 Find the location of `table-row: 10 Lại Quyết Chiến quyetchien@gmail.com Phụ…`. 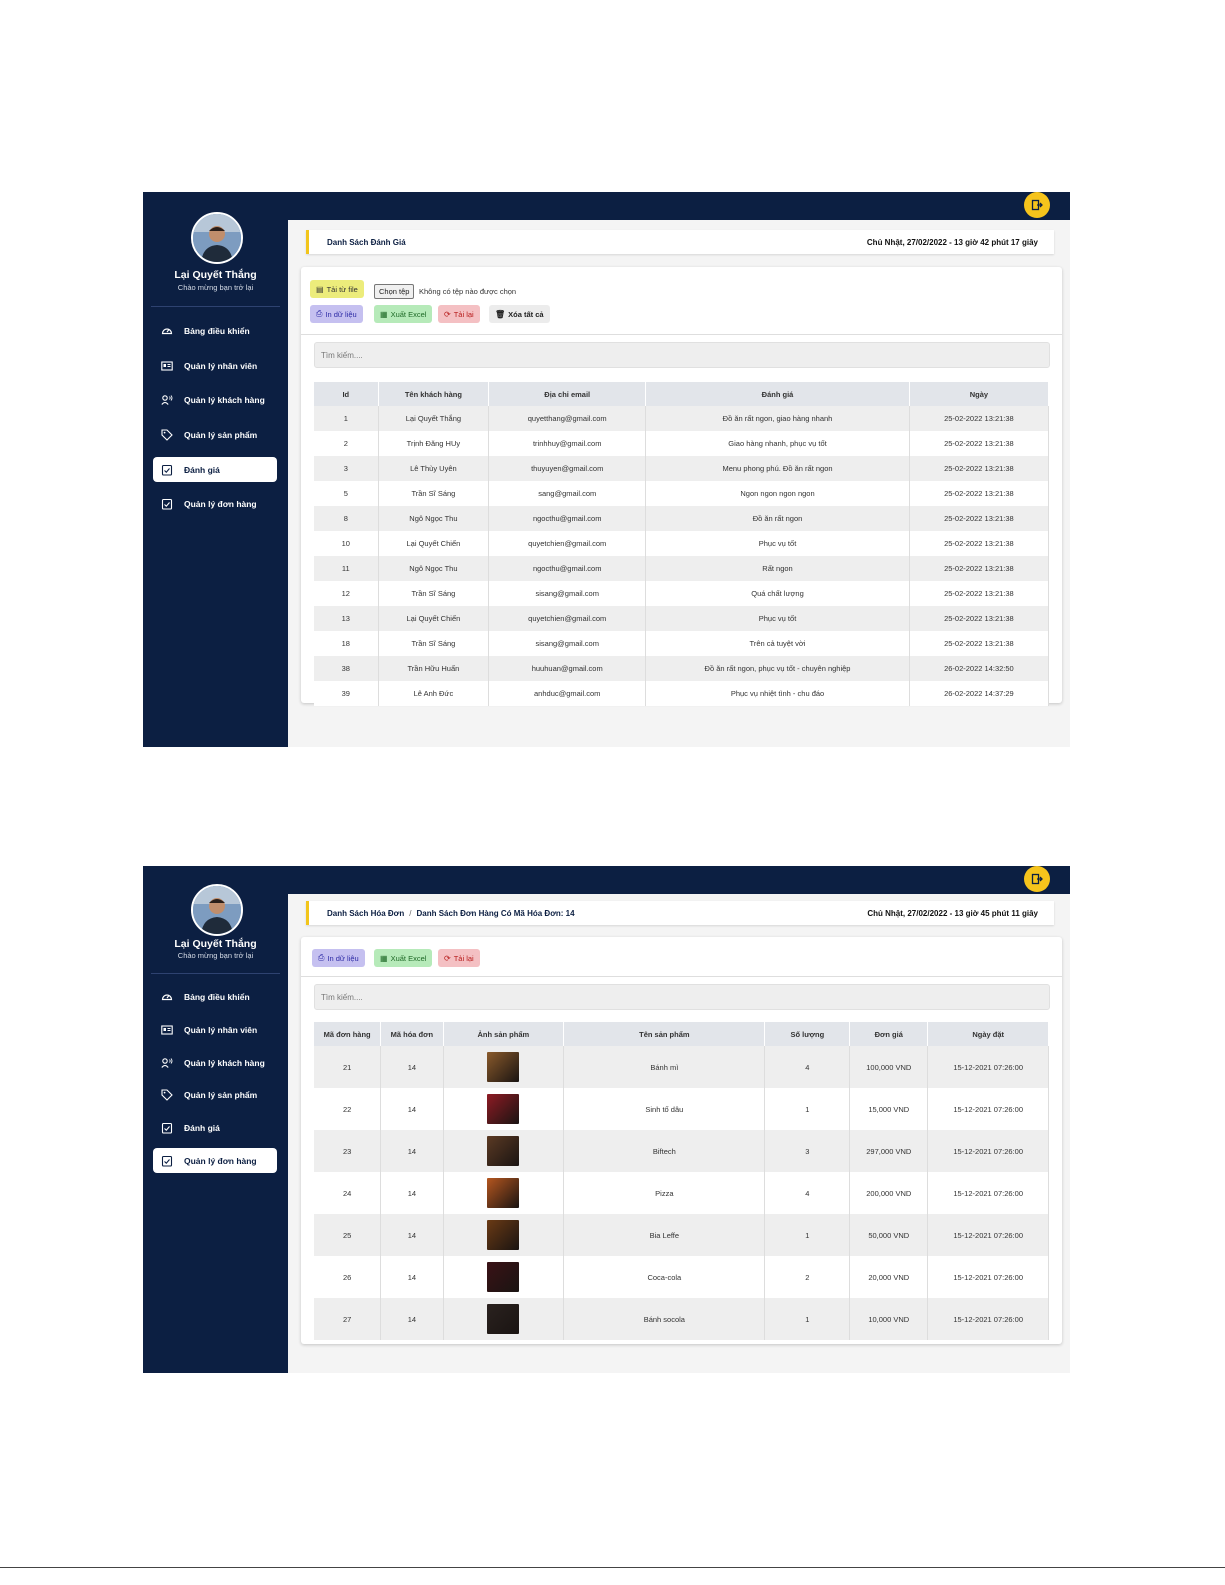

table-row: 10 Lại Quyết Chiến quyetchien@gmail.com Phụ… is located at coordinates (682, 543).